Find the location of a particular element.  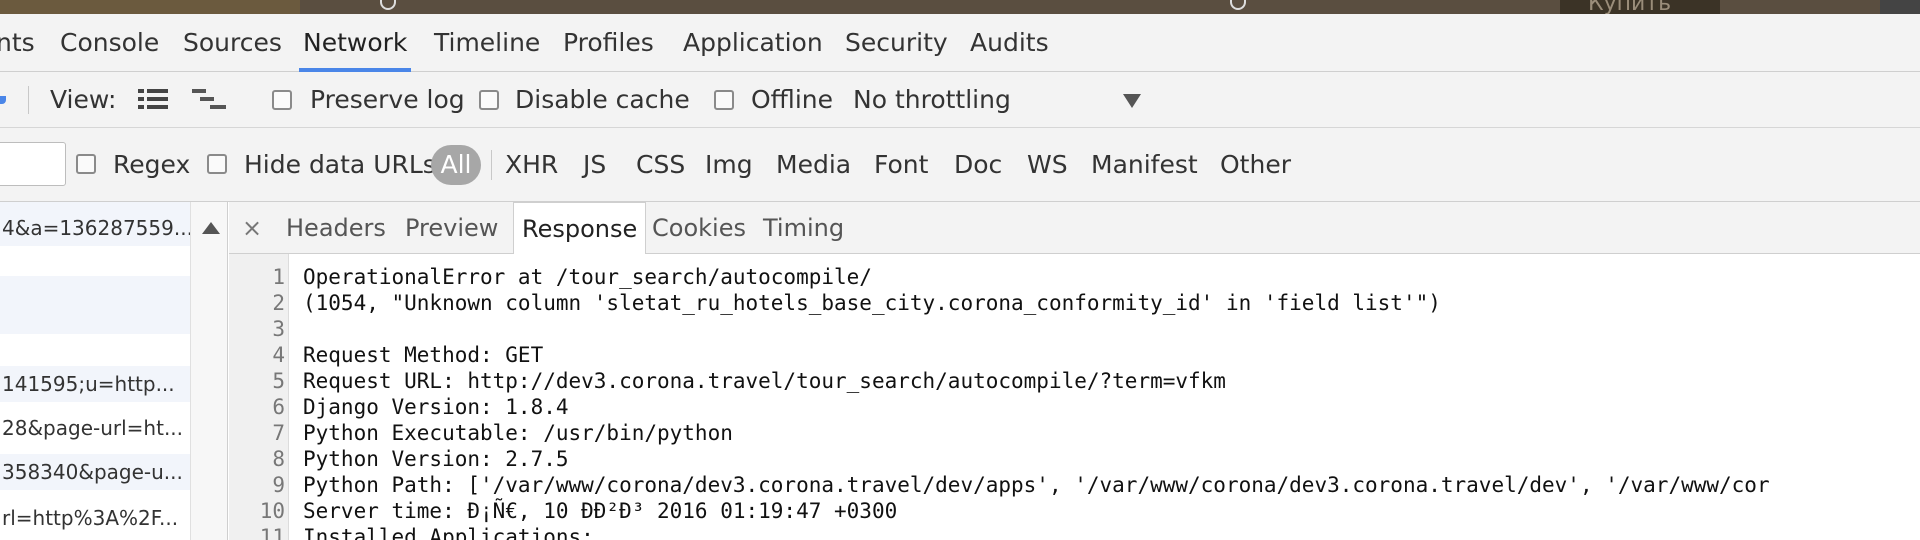

chevron-down-icon is located at coordinates (1132, 101).